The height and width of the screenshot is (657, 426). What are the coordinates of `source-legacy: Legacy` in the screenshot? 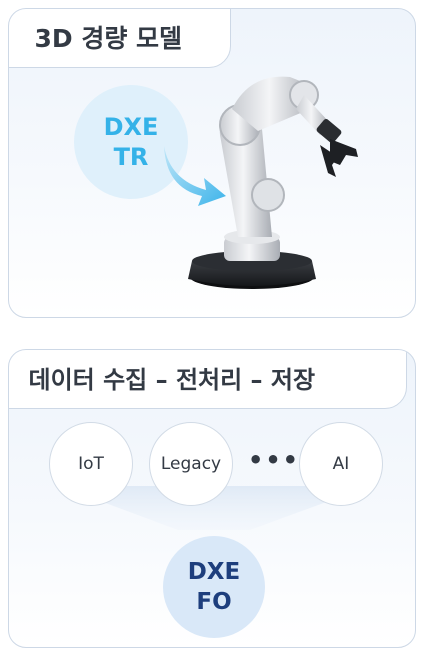 It's located at (191, 464).